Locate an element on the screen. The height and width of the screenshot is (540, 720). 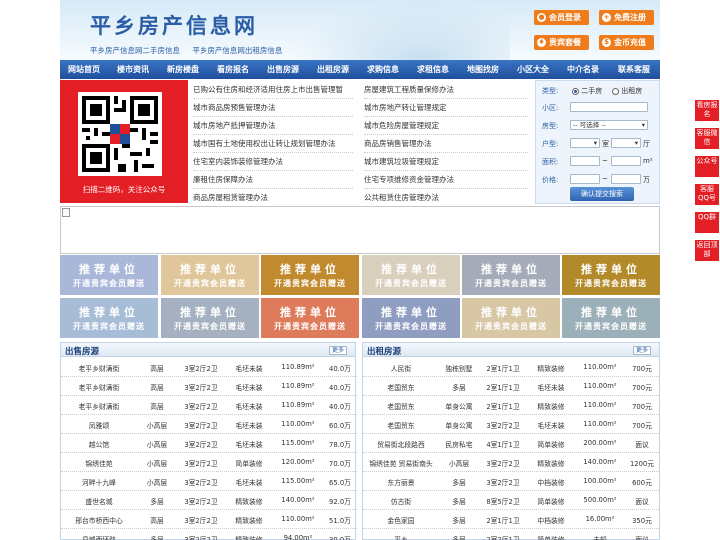
register-button: + 免费注册 is located at coordinates (626, 17).